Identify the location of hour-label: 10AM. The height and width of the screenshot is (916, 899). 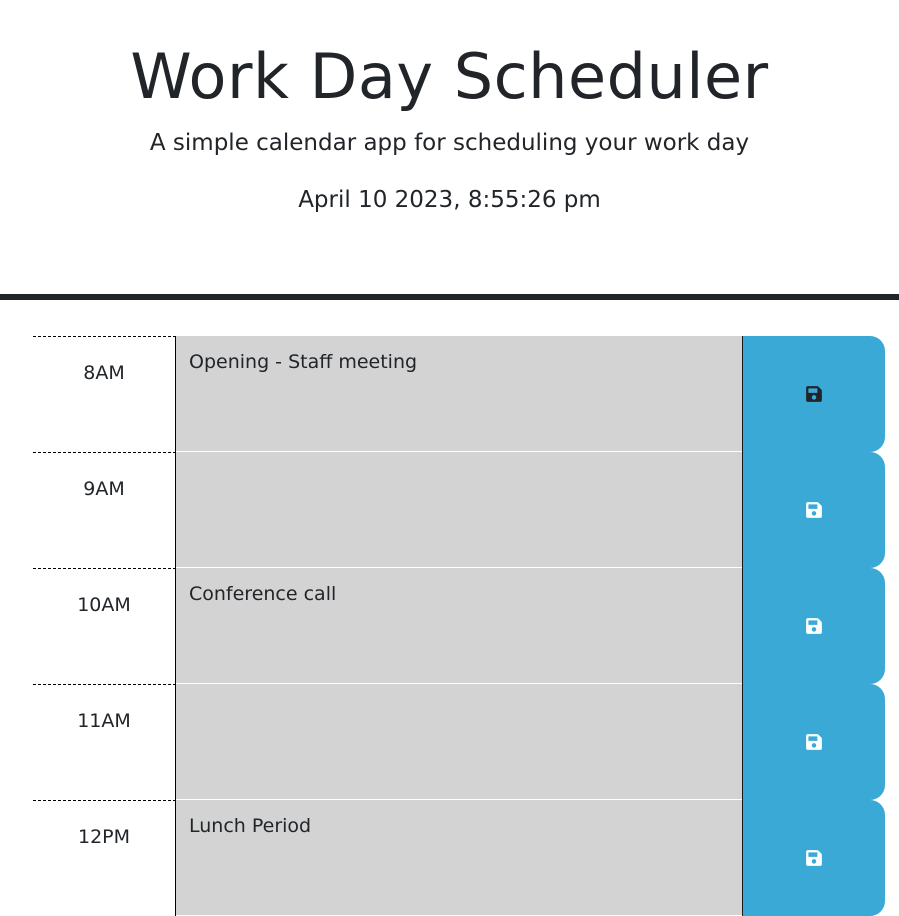
(104, 626).